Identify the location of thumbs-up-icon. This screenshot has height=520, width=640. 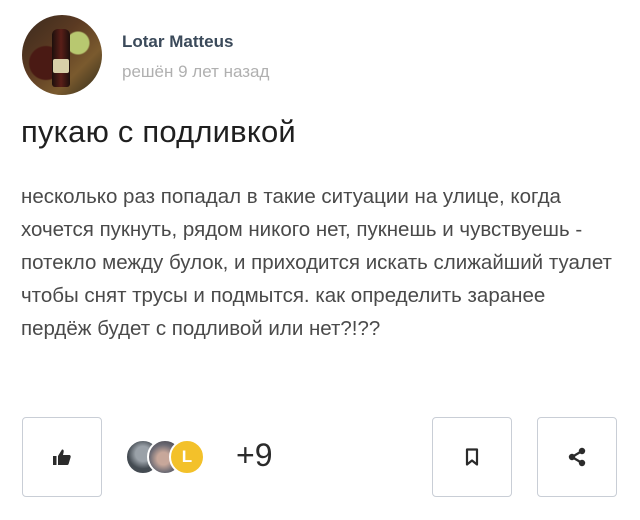
(62, 457).